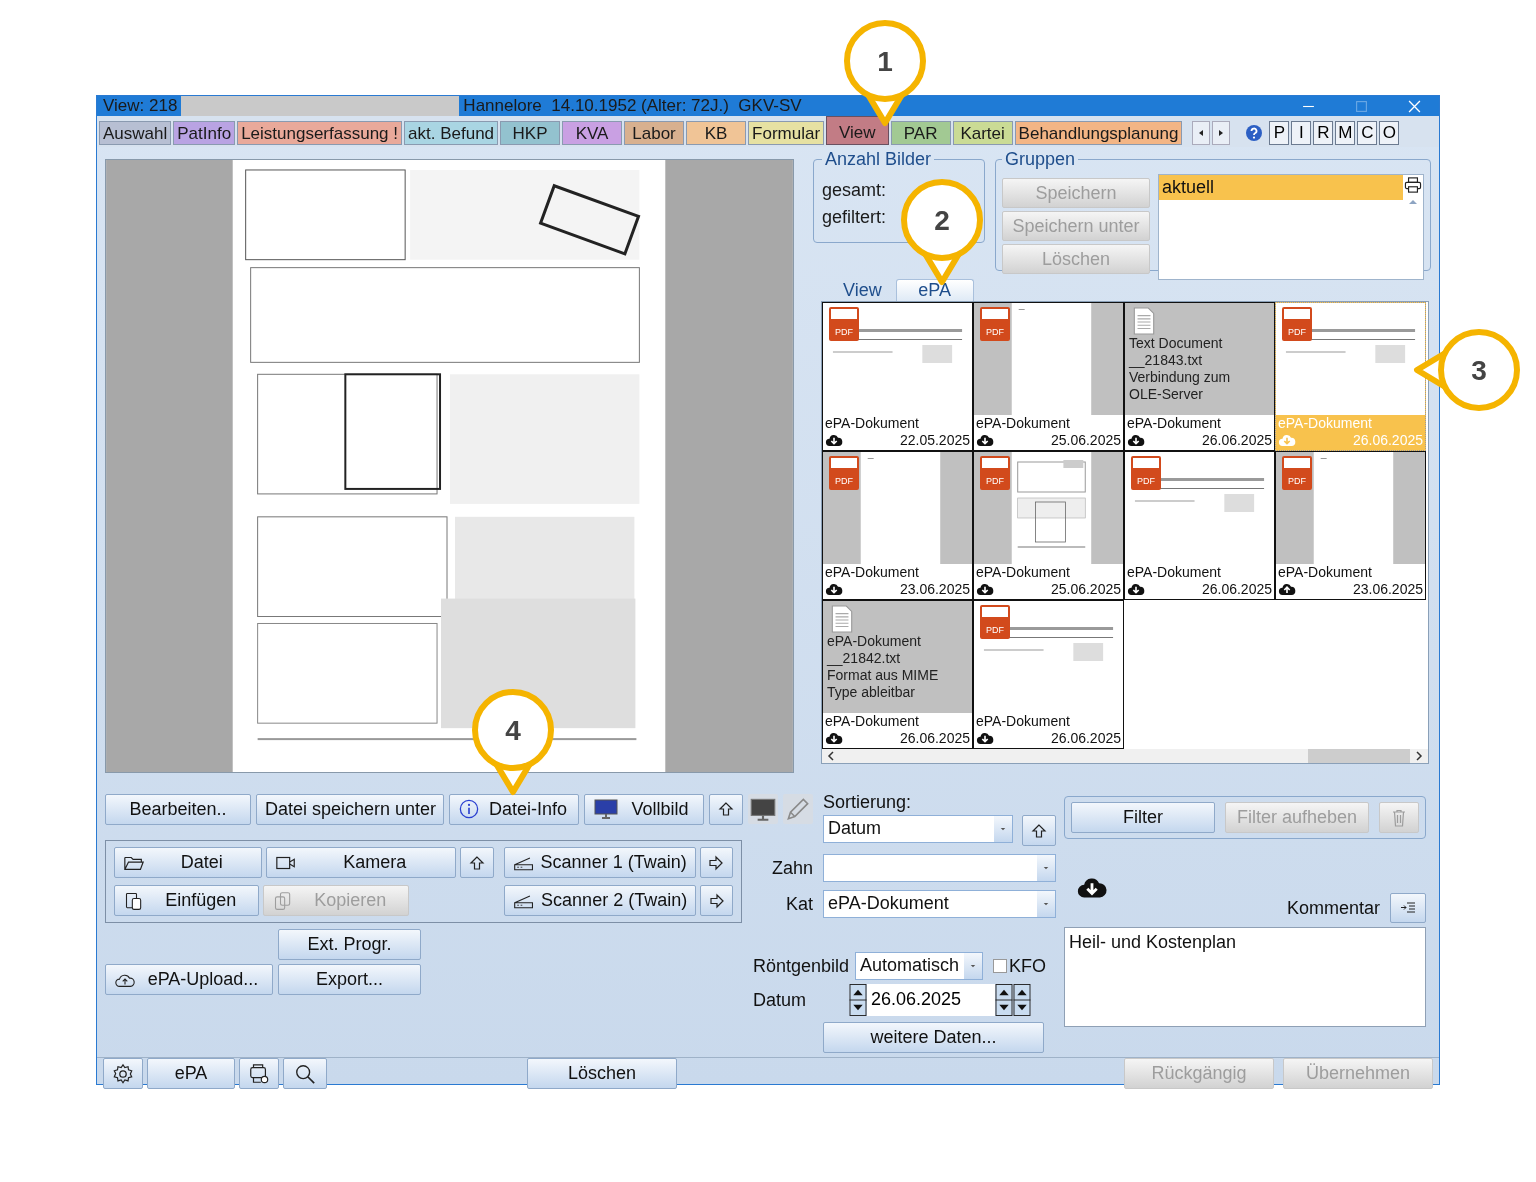 The height and width of the screenshot is (1182, 1536). I want to click on view-tab: View, so click(862, 290).